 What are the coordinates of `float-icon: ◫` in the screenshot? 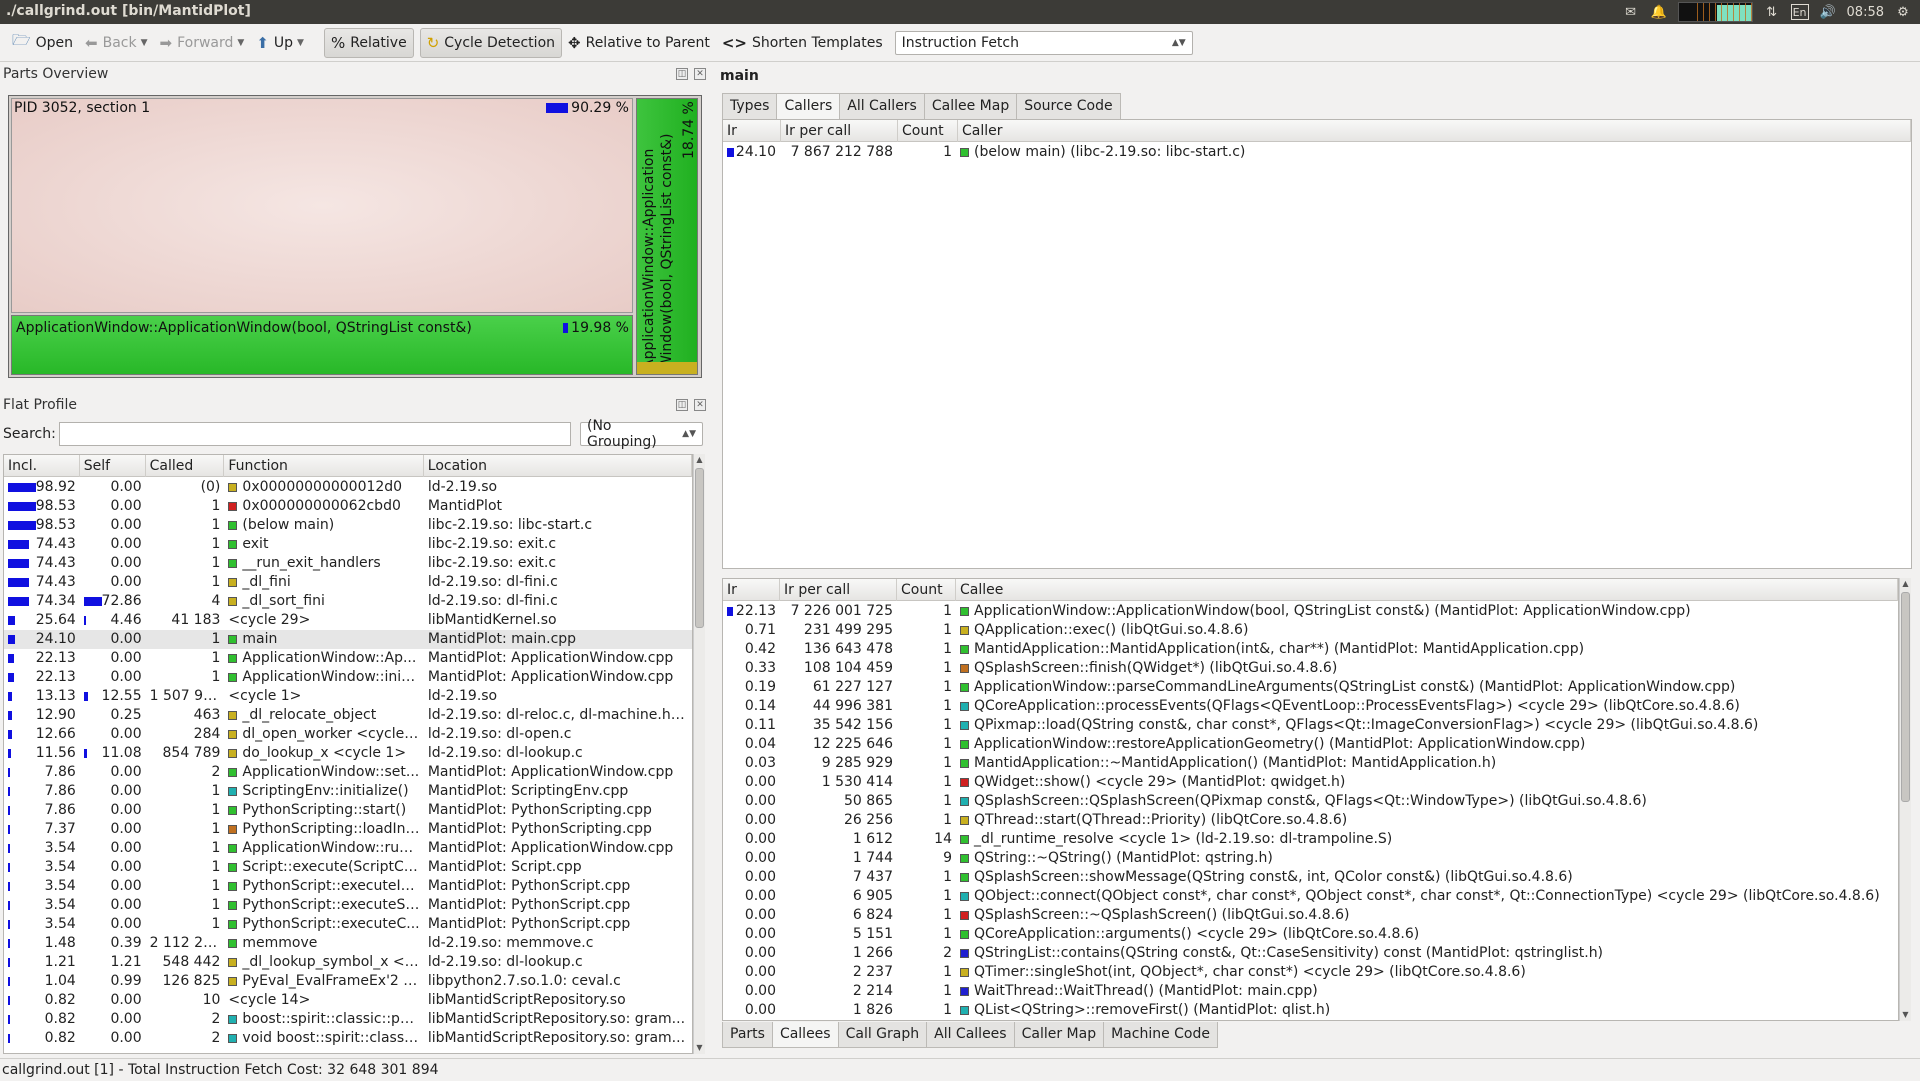 It's located at (682, 74).